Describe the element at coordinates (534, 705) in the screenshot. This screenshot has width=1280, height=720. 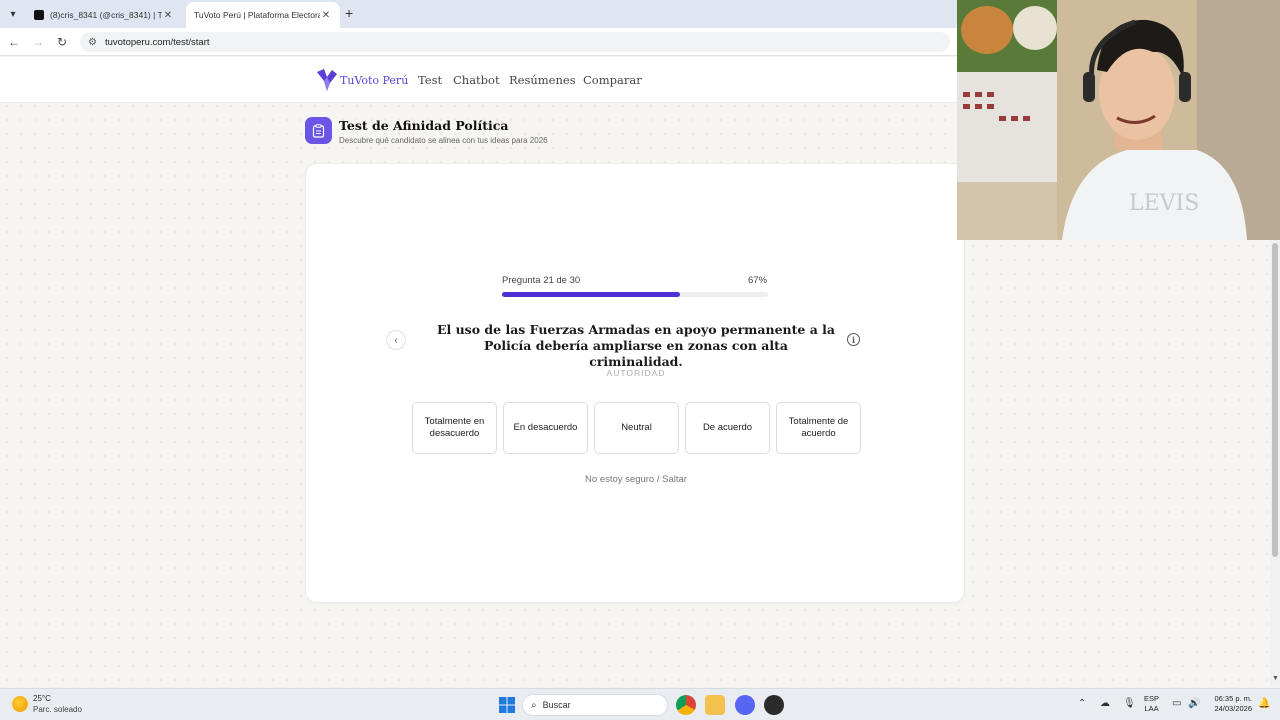
I see `search-icon: ⌕` at that location.